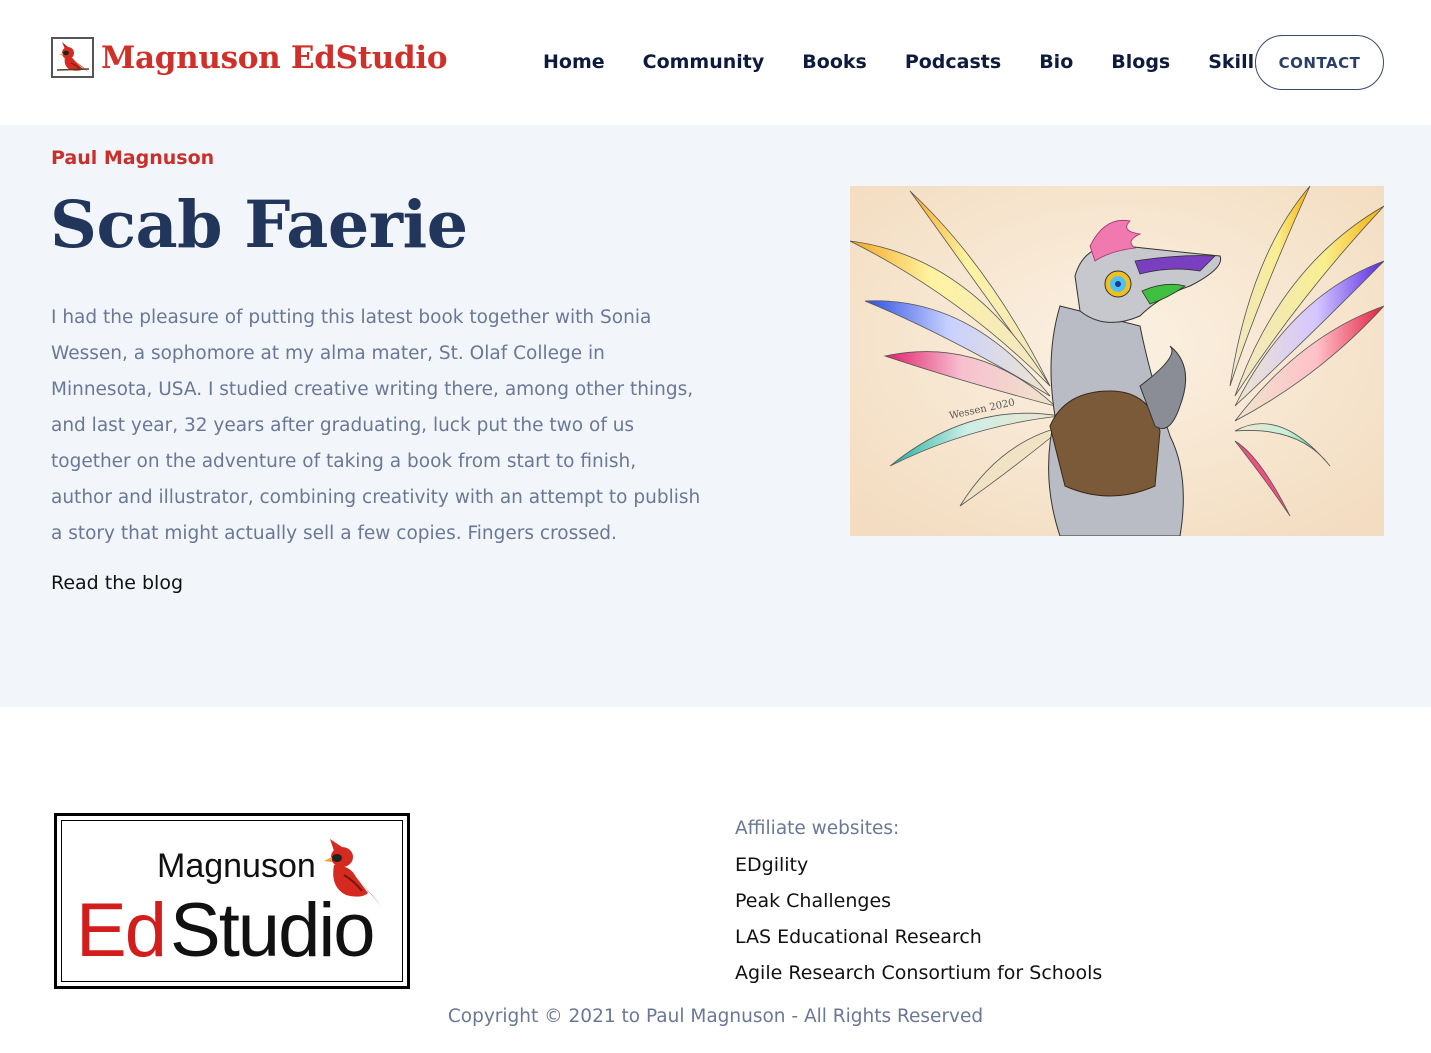 This screenshot has height=1053, width=1431. What do you see at coordinates (133, 158) in the screenshot?
I see `author-name: Paul Magnuson` at bounding box center [133, 158].